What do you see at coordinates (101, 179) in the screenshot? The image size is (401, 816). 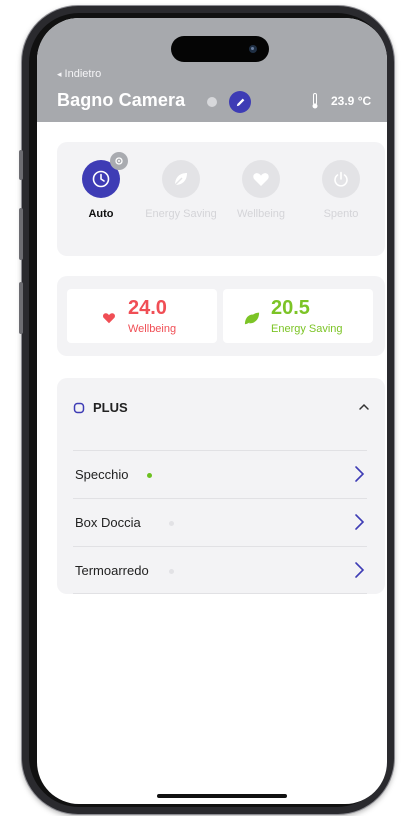 I see `clock-icon` at bounding box center [101, 179].